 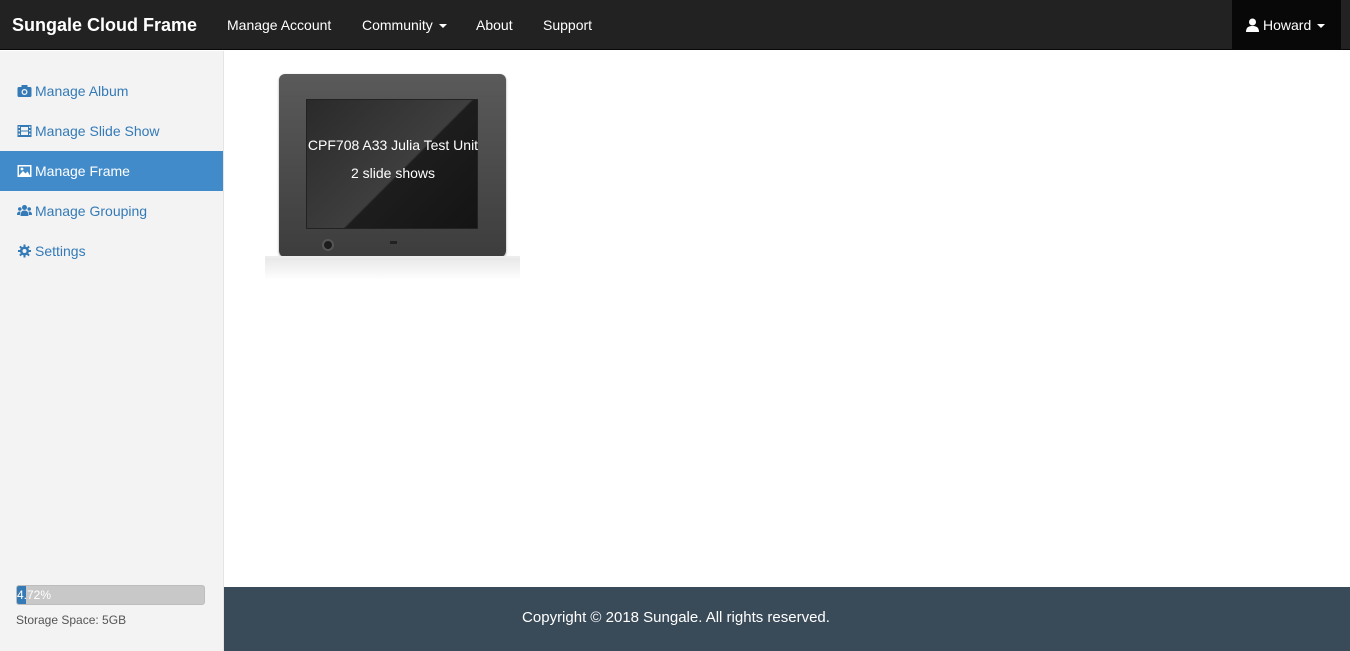 I want to click on nav-manage-account: Manage Account, so click(x=279, y=25).